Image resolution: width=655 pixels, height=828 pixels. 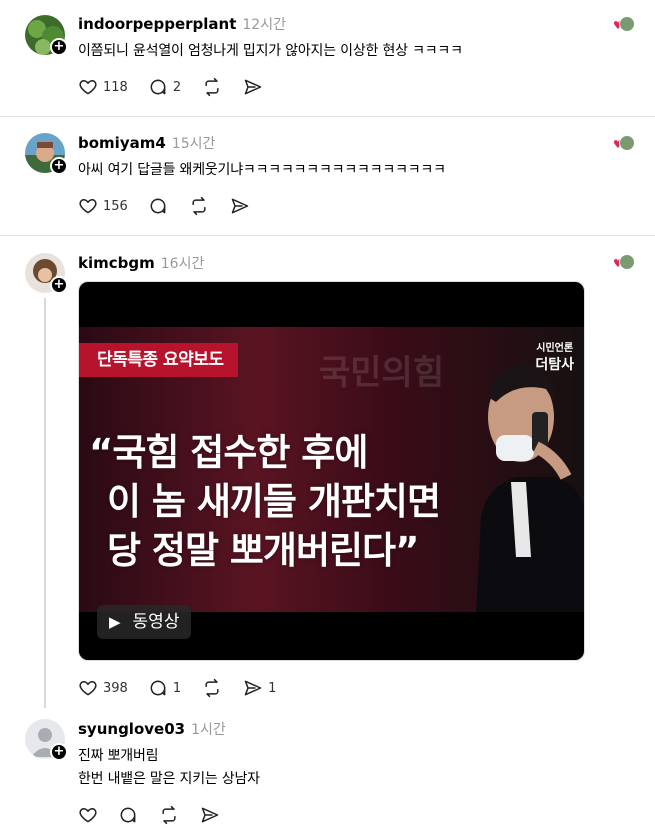 I want to click on channel-brand-logo: 시민언론 더탐사, so click(x=554, y=358).